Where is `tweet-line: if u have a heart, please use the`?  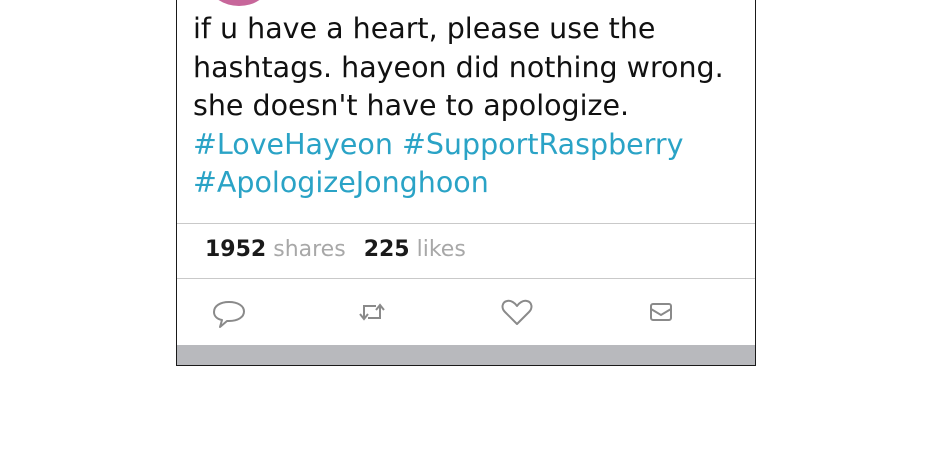 tweet-line: if u have a heart, please use the is located at coordinates (424, 28).